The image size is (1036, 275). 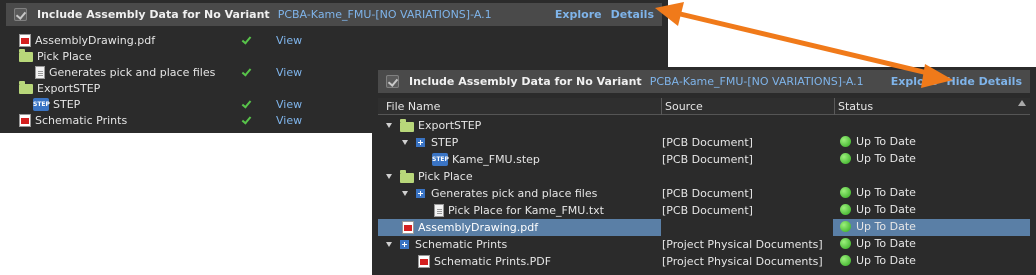 What do you see at coordinates (496, 159) in the screenshot?
I see `file-name: Kame_FMU.step` at bounding box center [496, 159].